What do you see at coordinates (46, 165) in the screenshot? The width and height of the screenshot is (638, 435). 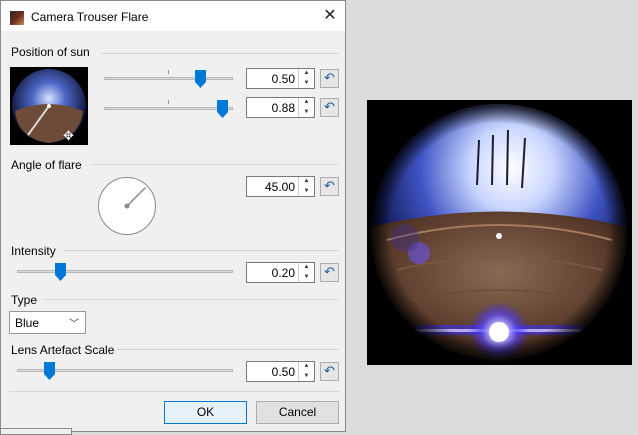 I see `section-label-angle-of-flare: Angle of flare` at bounding box center [46, 165].